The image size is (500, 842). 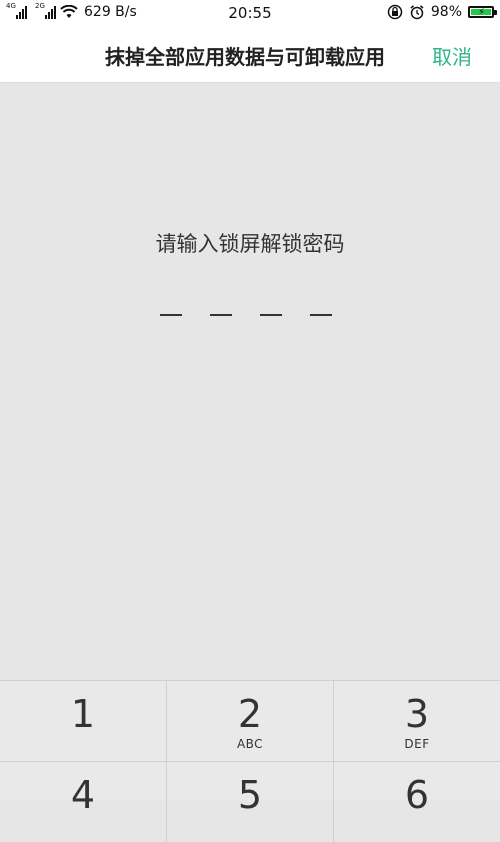 I want to click on keypad-row-1: 1 2 ABC 3 DEF, so click(x=250, y=721).